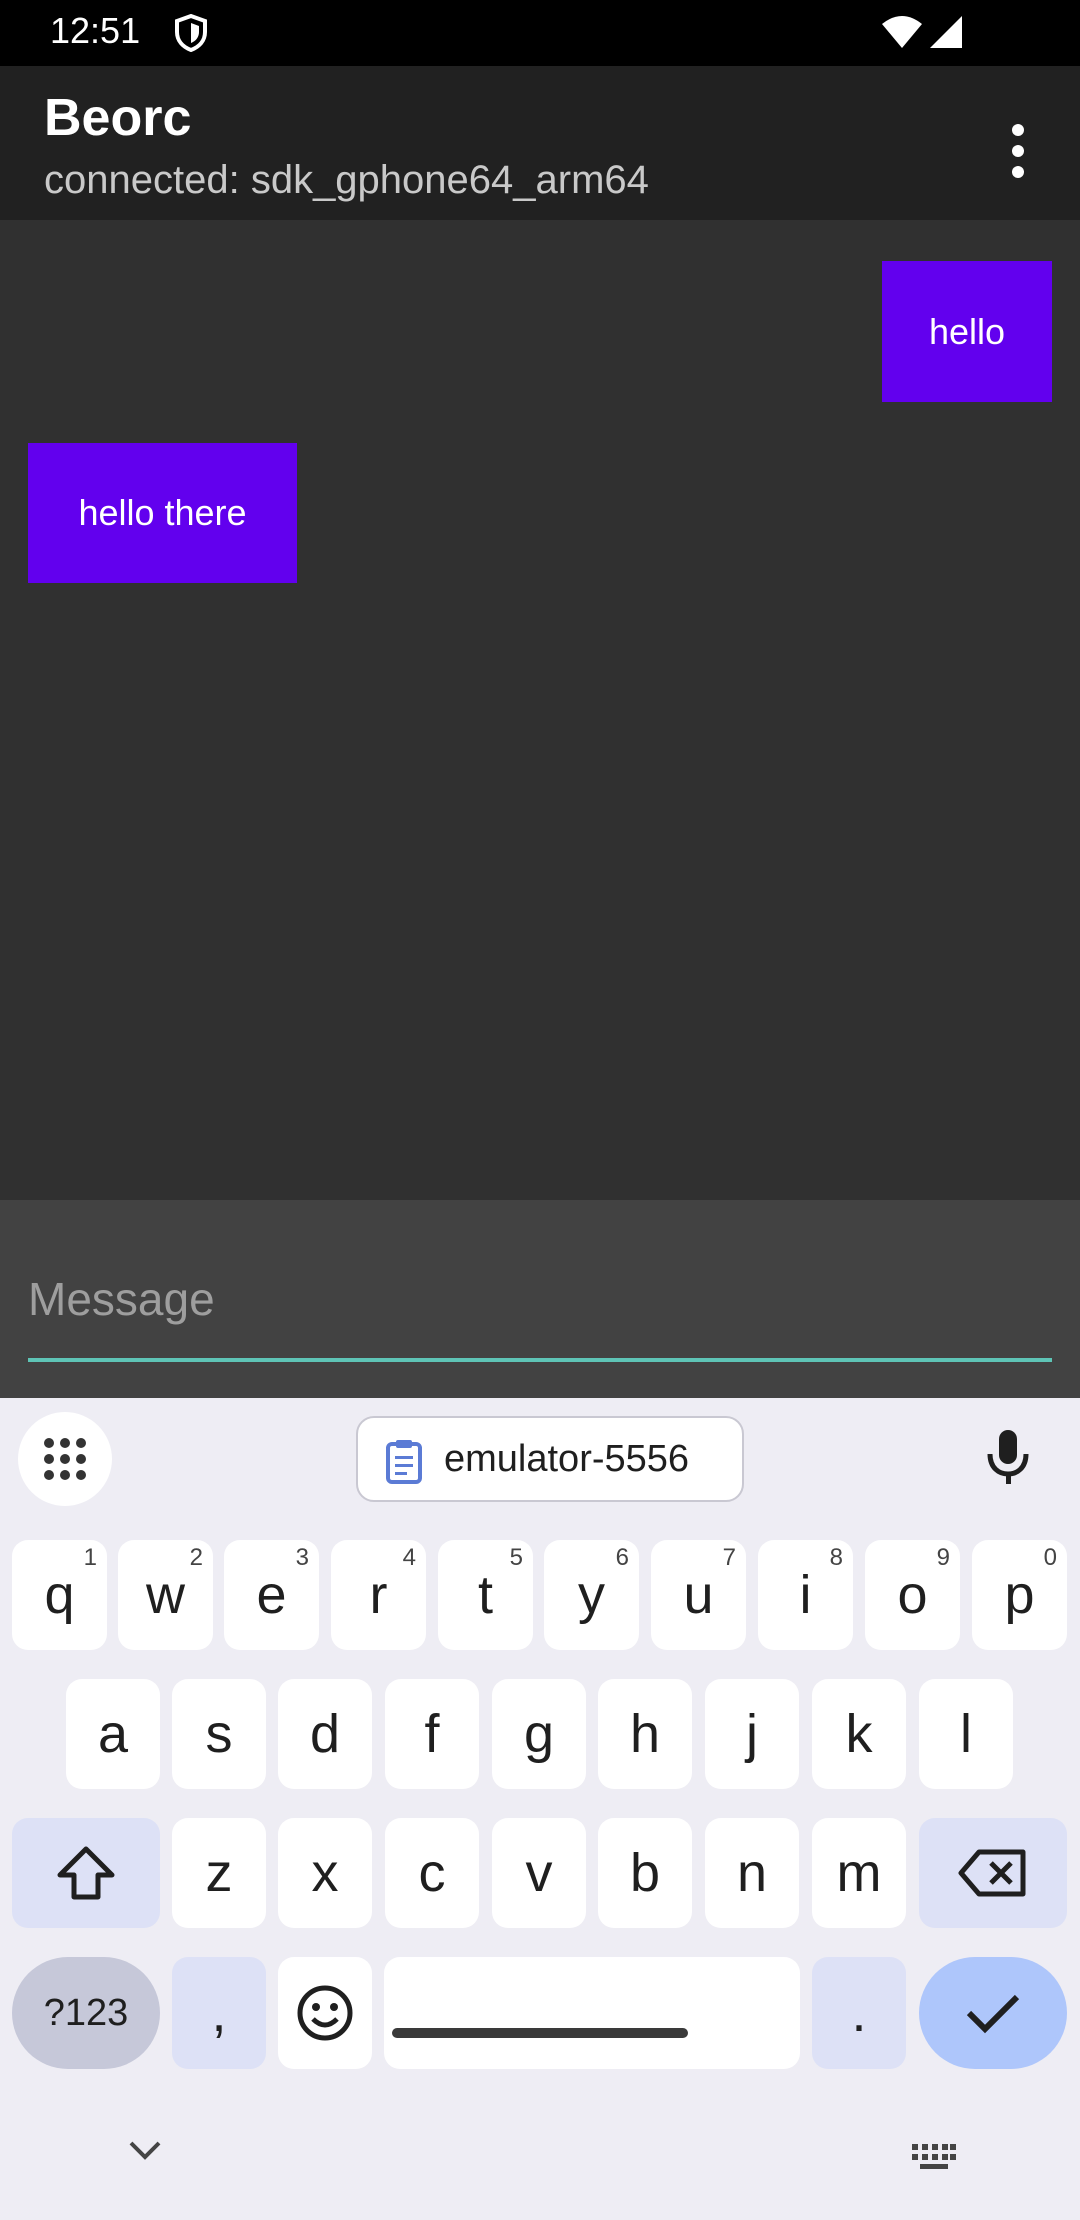 Image resolution: width=1080 pixels, height=2220 pixels. What do you see at coordinates (752, 1873) in the screenshot?
I see `key-n: n` at bounding box center [752, 1873].